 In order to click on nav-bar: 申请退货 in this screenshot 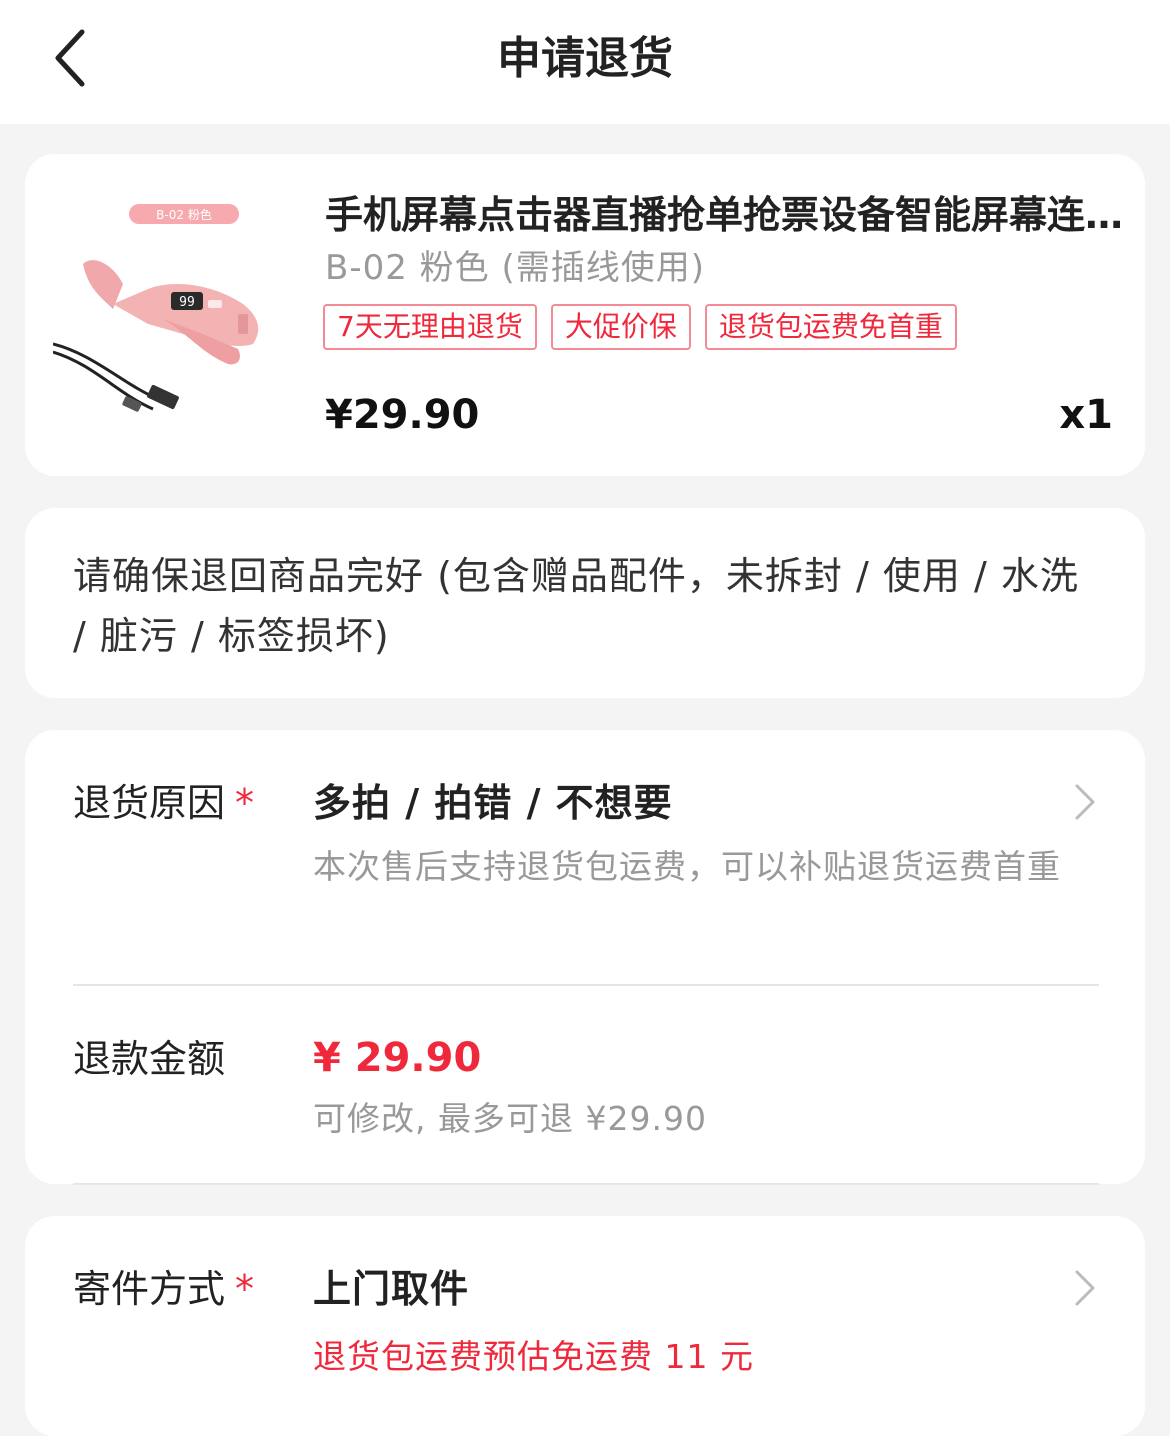, I will do `click(585, 62)`.